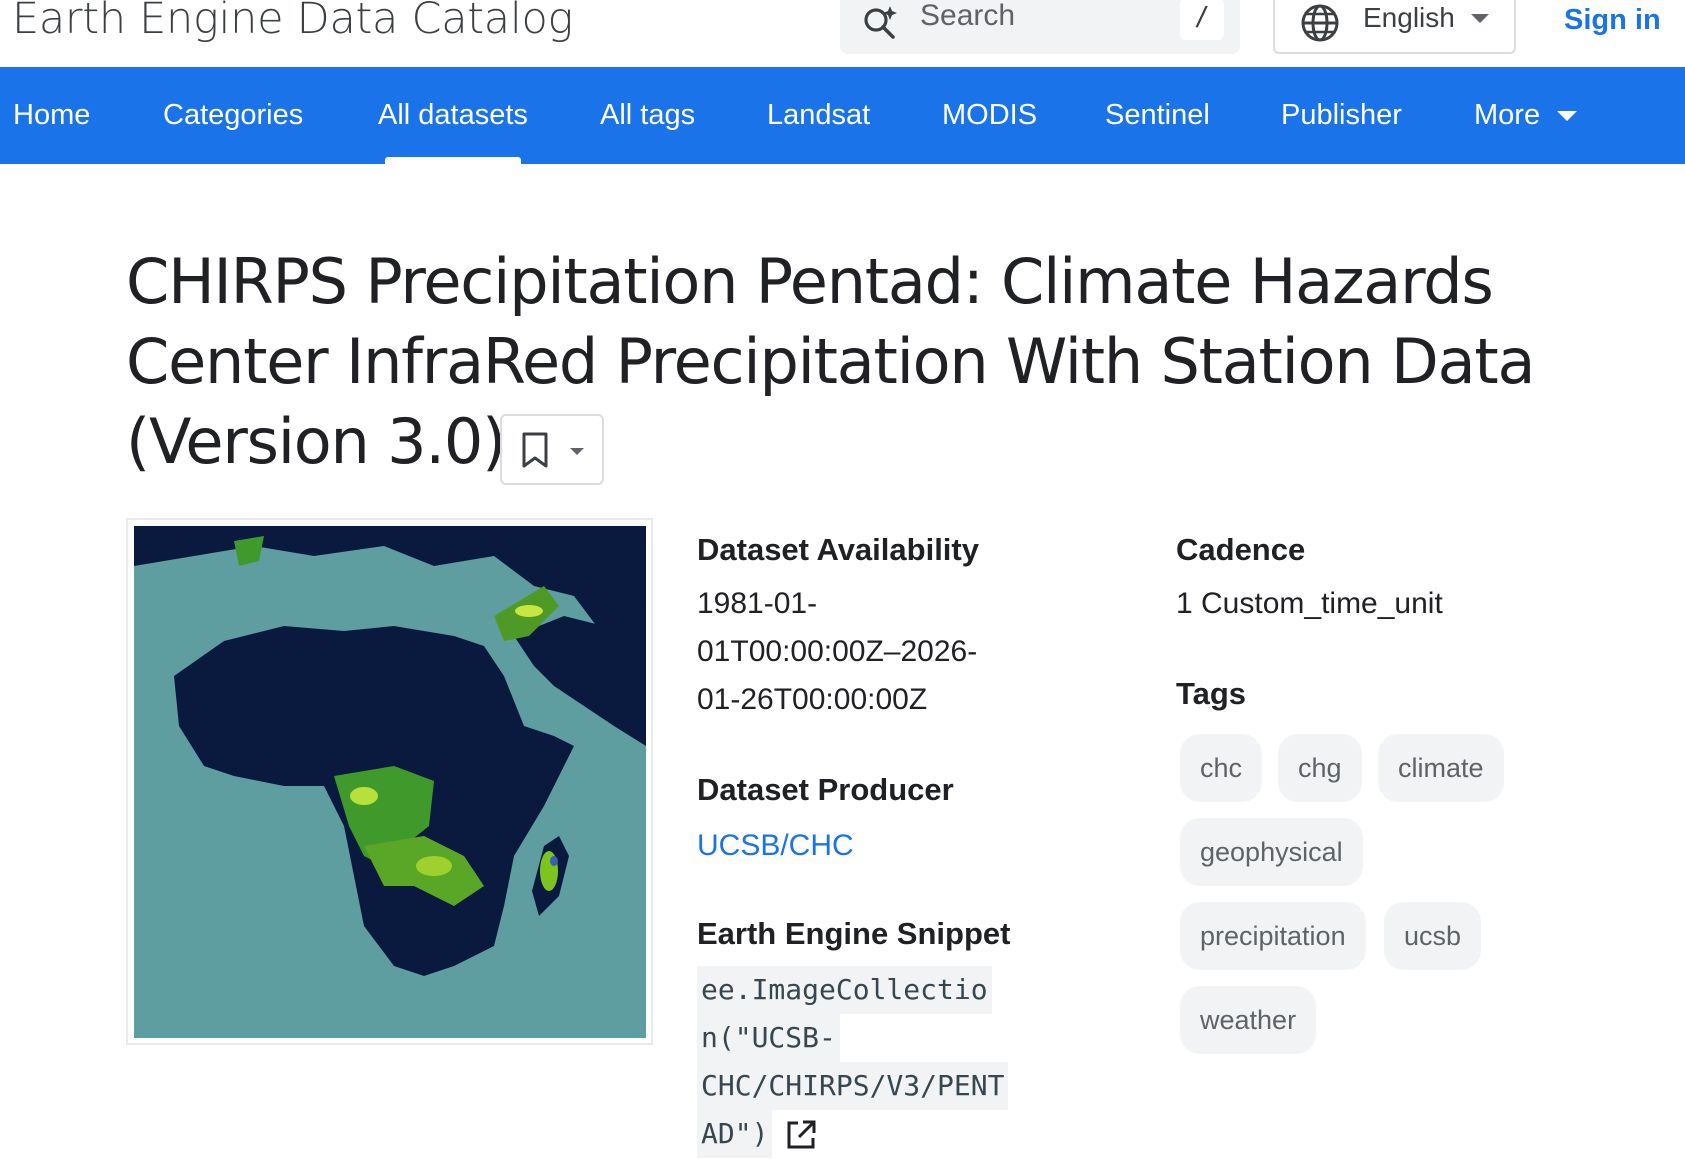 Image resolution: width=1685 pixels, height=1159 pixels. I want to click on bookmark-icon, so click(535, 450).